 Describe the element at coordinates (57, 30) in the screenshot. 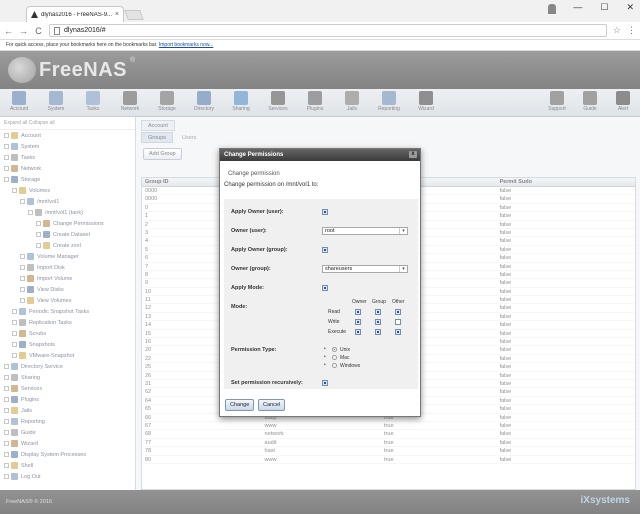

I see `page-icon` at that location.